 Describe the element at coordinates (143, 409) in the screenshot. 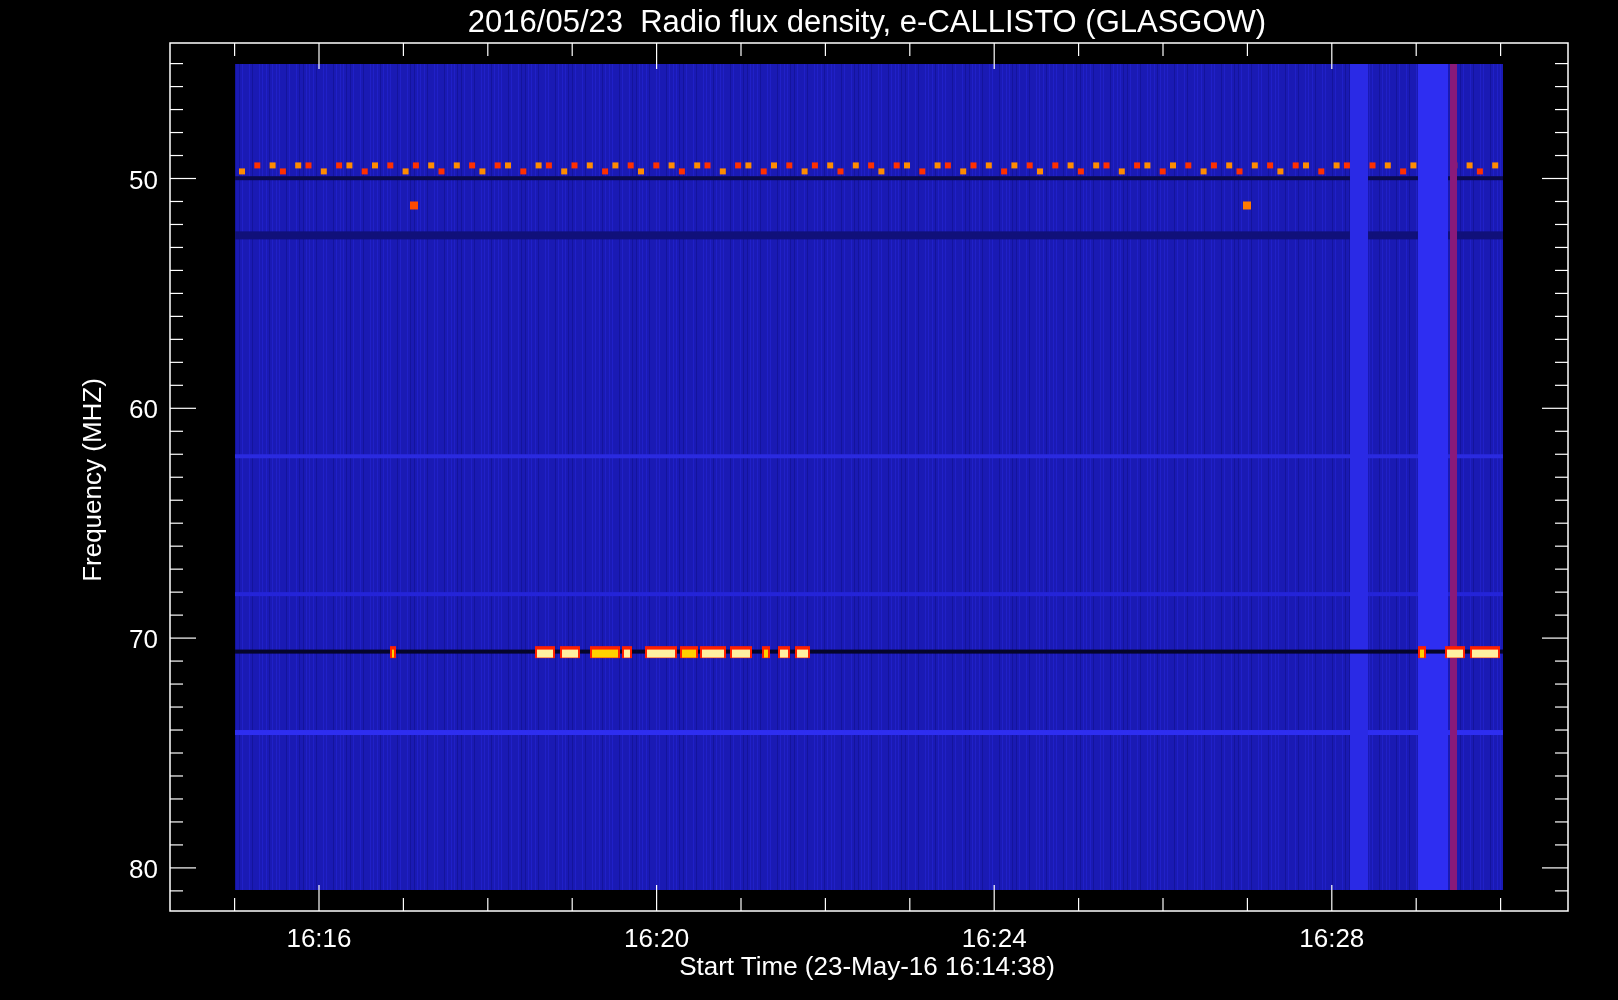

I see `y-tick-label: 60` at that location.